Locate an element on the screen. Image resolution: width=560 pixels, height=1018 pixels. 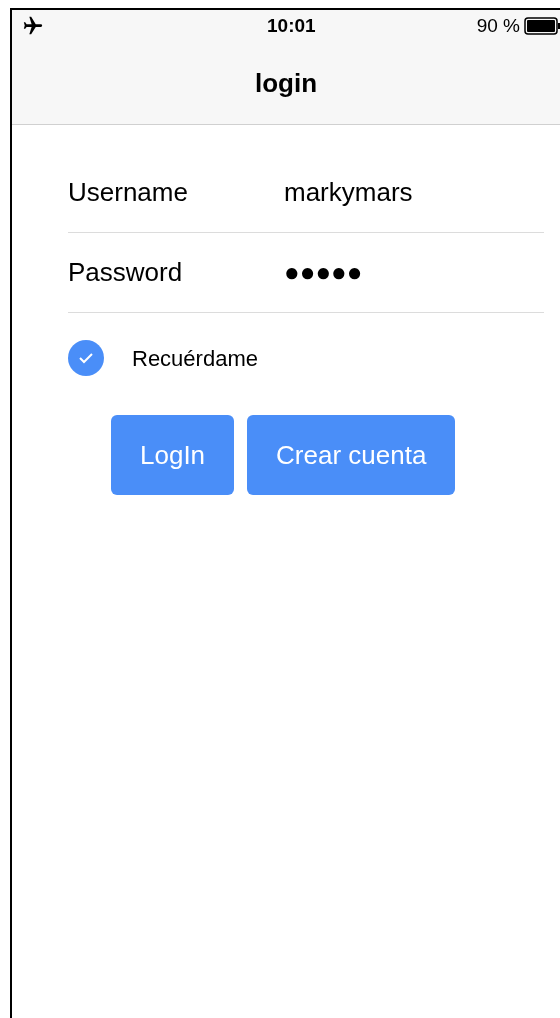
battery-icon is located at coordinates (542, 26).